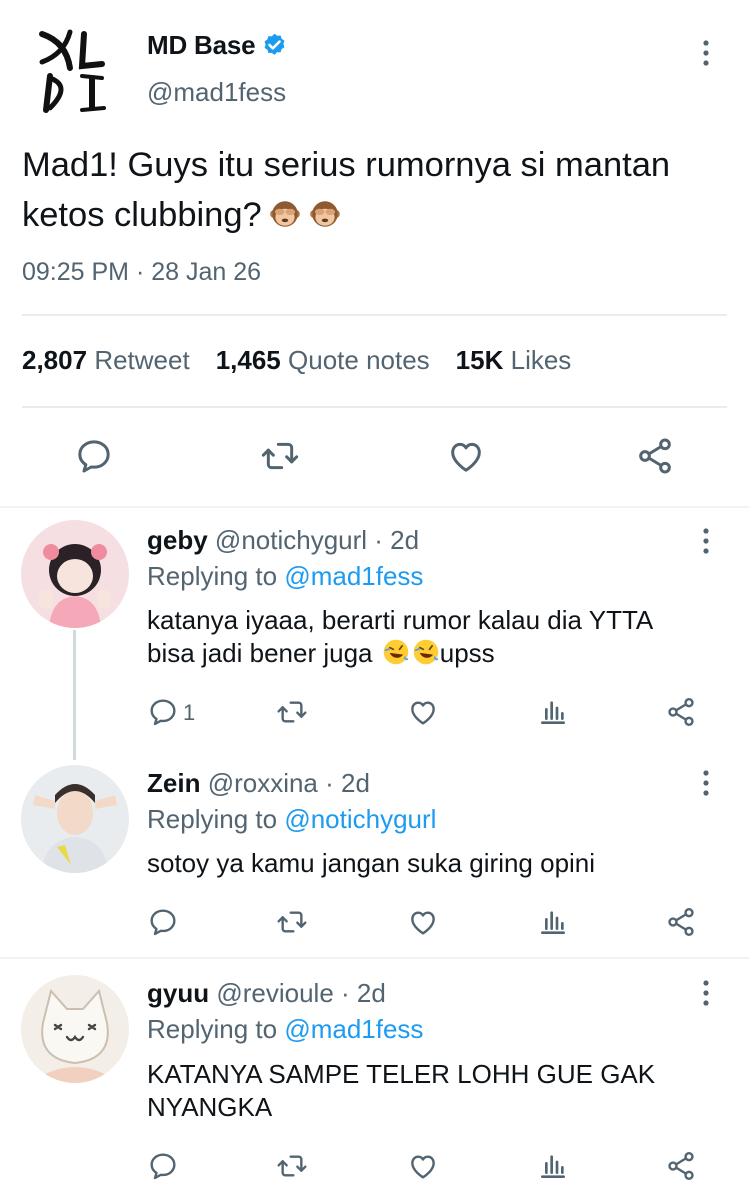 The image size is (749, 1200). What do you see at coordinates (142, 360) in the screenshot?
I see `retweet-label: Retweet` at bounding box center [142, 360].